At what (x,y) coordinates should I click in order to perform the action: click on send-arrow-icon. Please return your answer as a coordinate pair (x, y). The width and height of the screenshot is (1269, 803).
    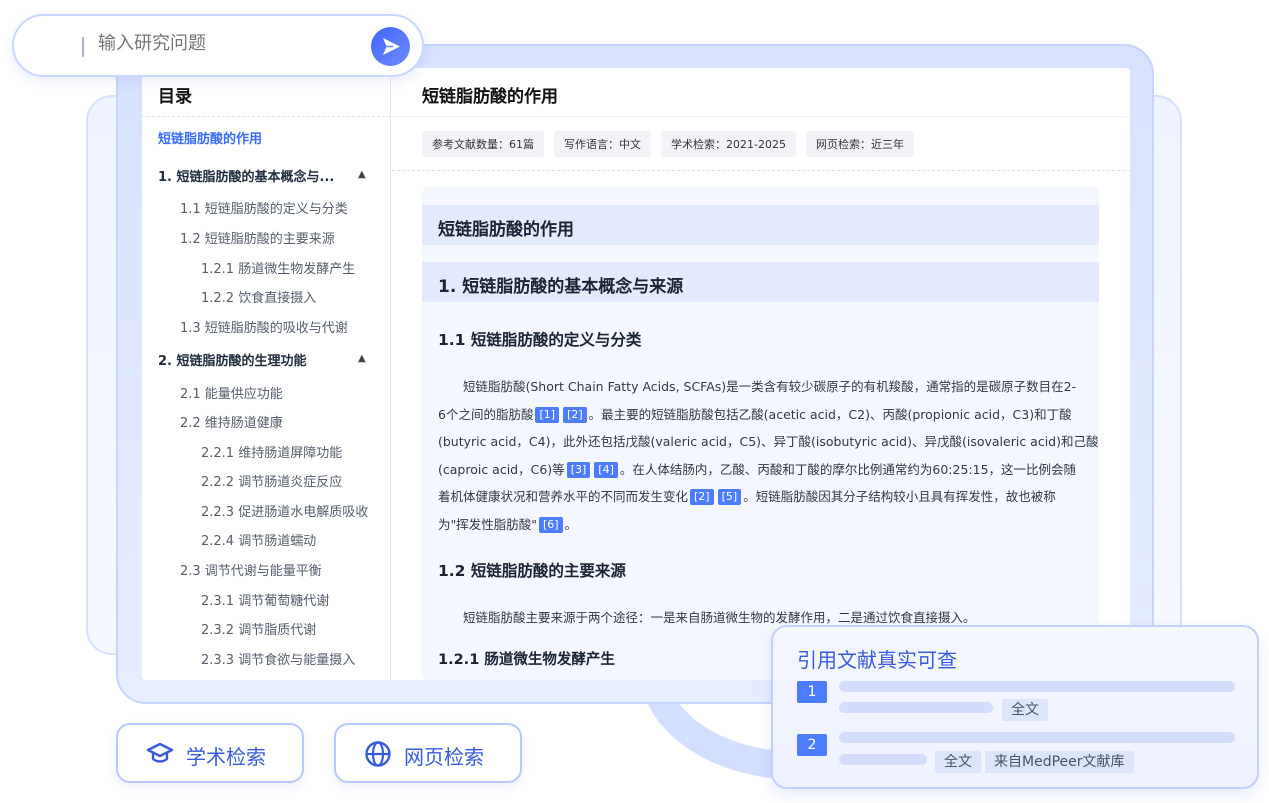
    Looking at the image, I should click on (391, 46).